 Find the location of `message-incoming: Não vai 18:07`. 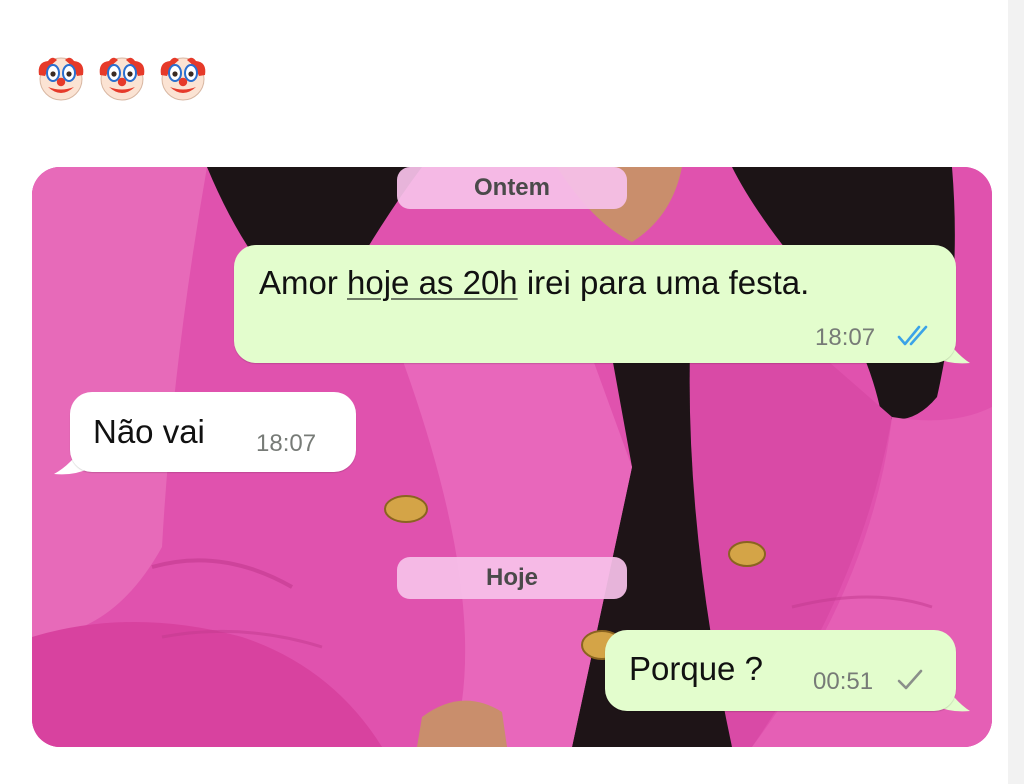

message-incoming: Não vai 18:07 is located at coordinates (213, 432).